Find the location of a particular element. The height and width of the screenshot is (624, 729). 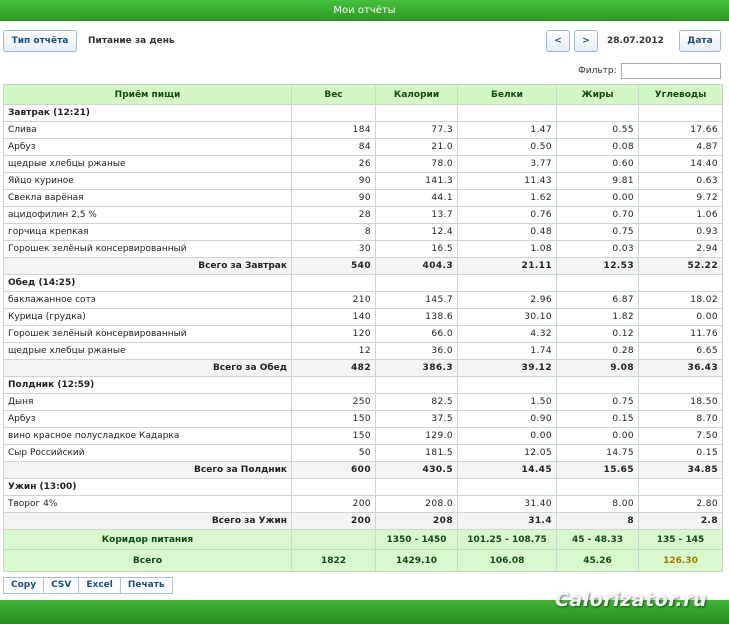

col-header-fat: Жиры is located at coordinates (597, 94).